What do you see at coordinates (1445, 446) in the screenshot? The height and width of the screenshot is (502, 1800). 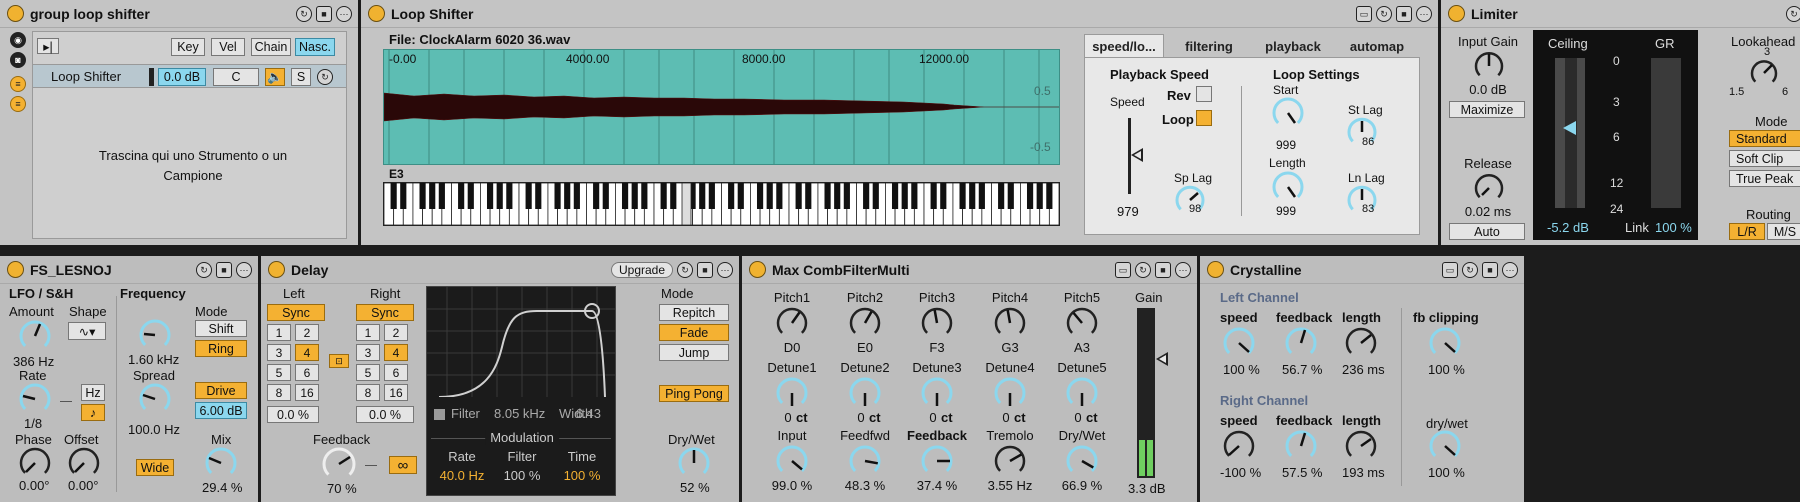 I see `drywet-knob` at bounding box center [1445, 446].